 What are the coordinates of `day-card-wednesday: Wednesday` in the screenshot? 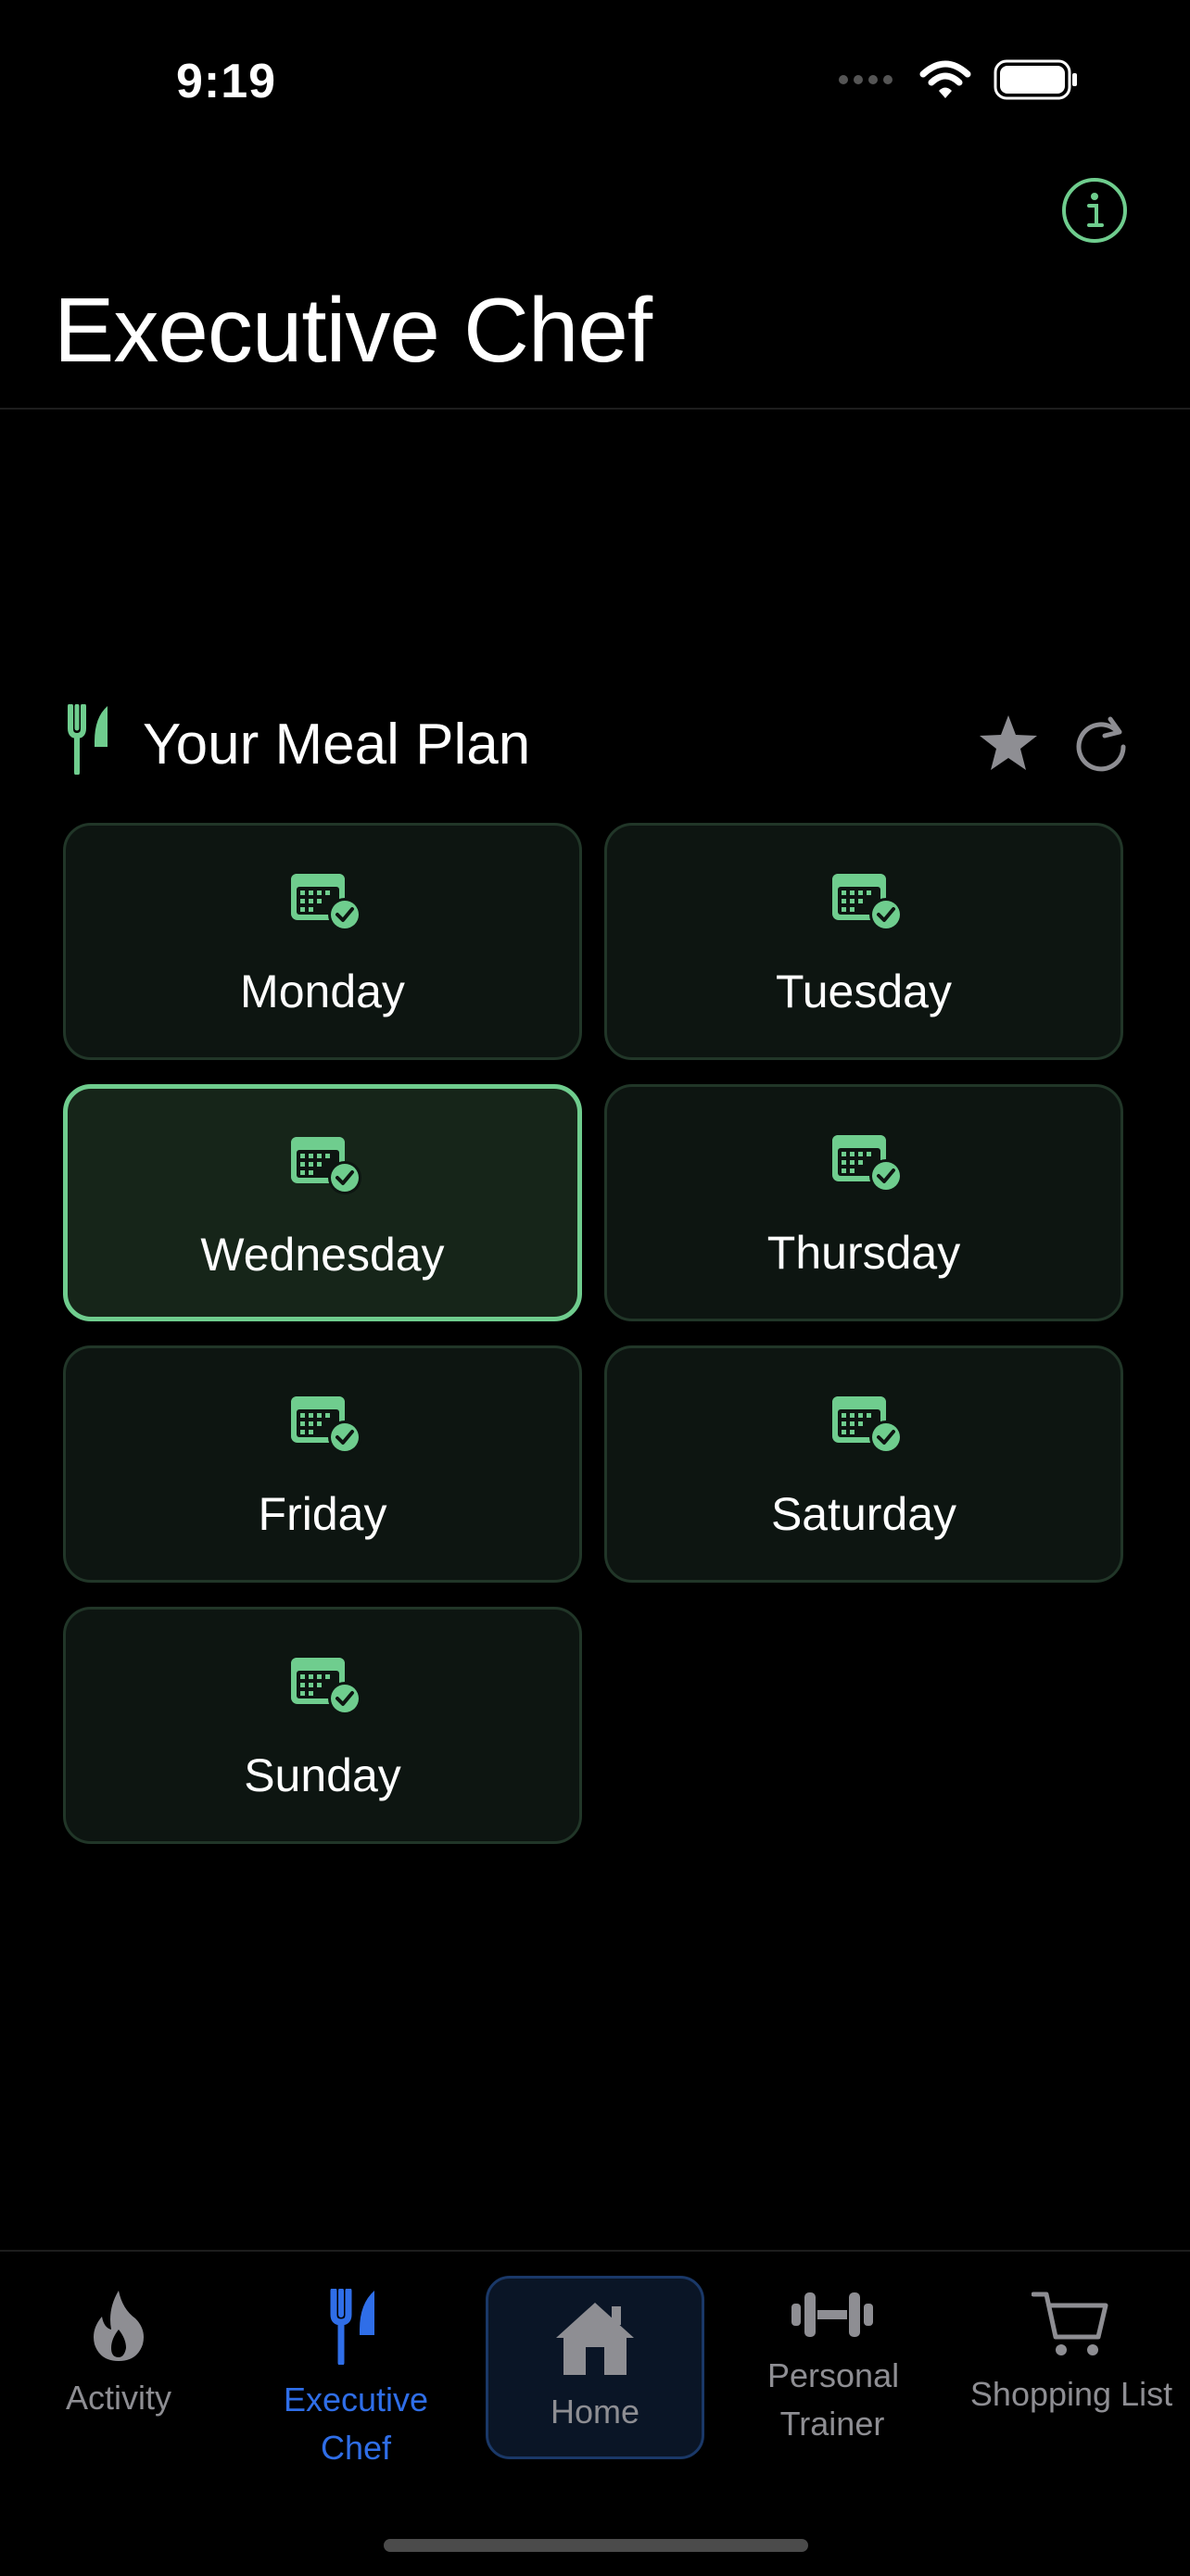 It's located at (322, 1203).